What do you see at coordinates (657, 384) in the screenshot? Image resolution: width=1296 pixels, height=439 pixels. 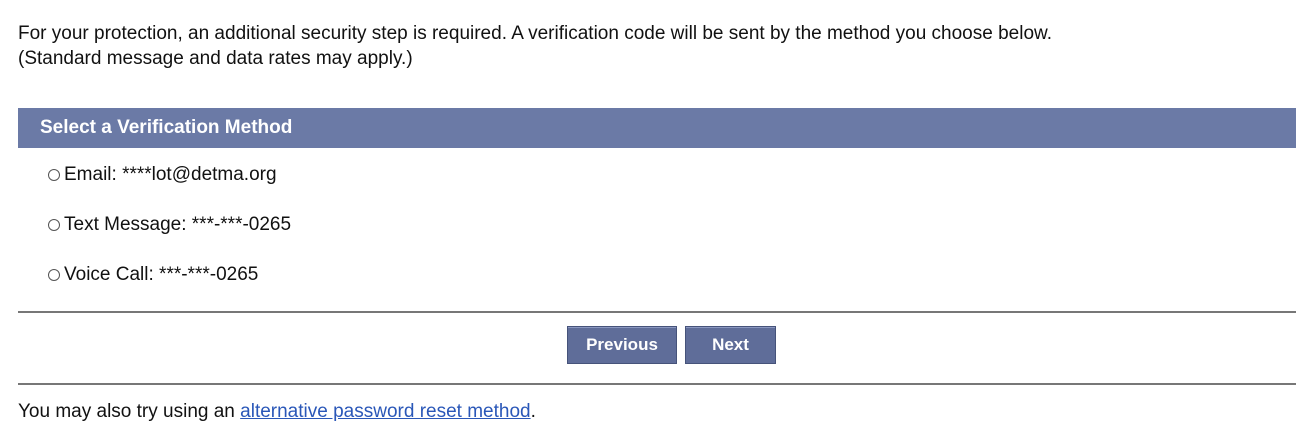 I see `divider-bottom` at bounding box center [657, 384].